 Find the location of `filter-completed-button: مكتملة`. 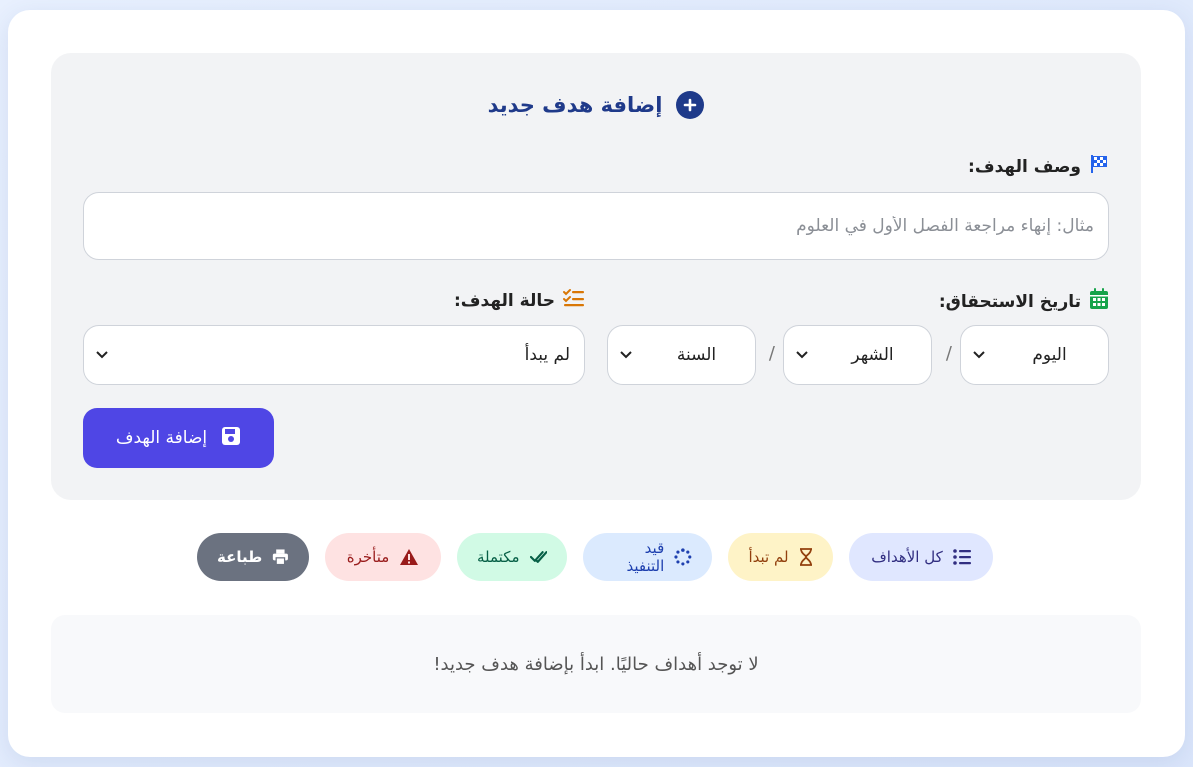

filter-completed-button: مكتملة is located at coordinates (512, 557).